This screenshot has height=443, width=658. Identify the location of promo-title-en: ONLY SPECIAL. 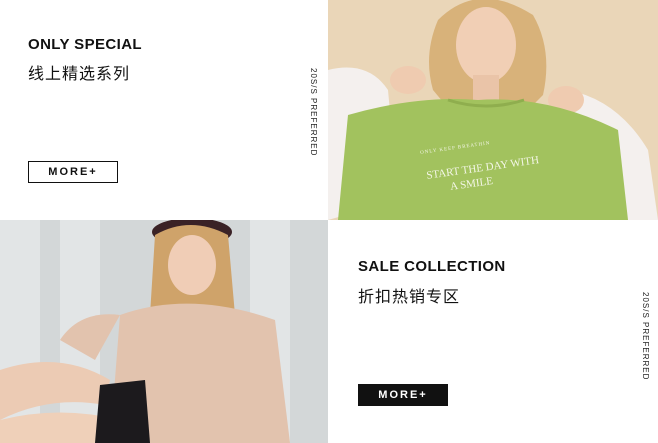
(85, 44).